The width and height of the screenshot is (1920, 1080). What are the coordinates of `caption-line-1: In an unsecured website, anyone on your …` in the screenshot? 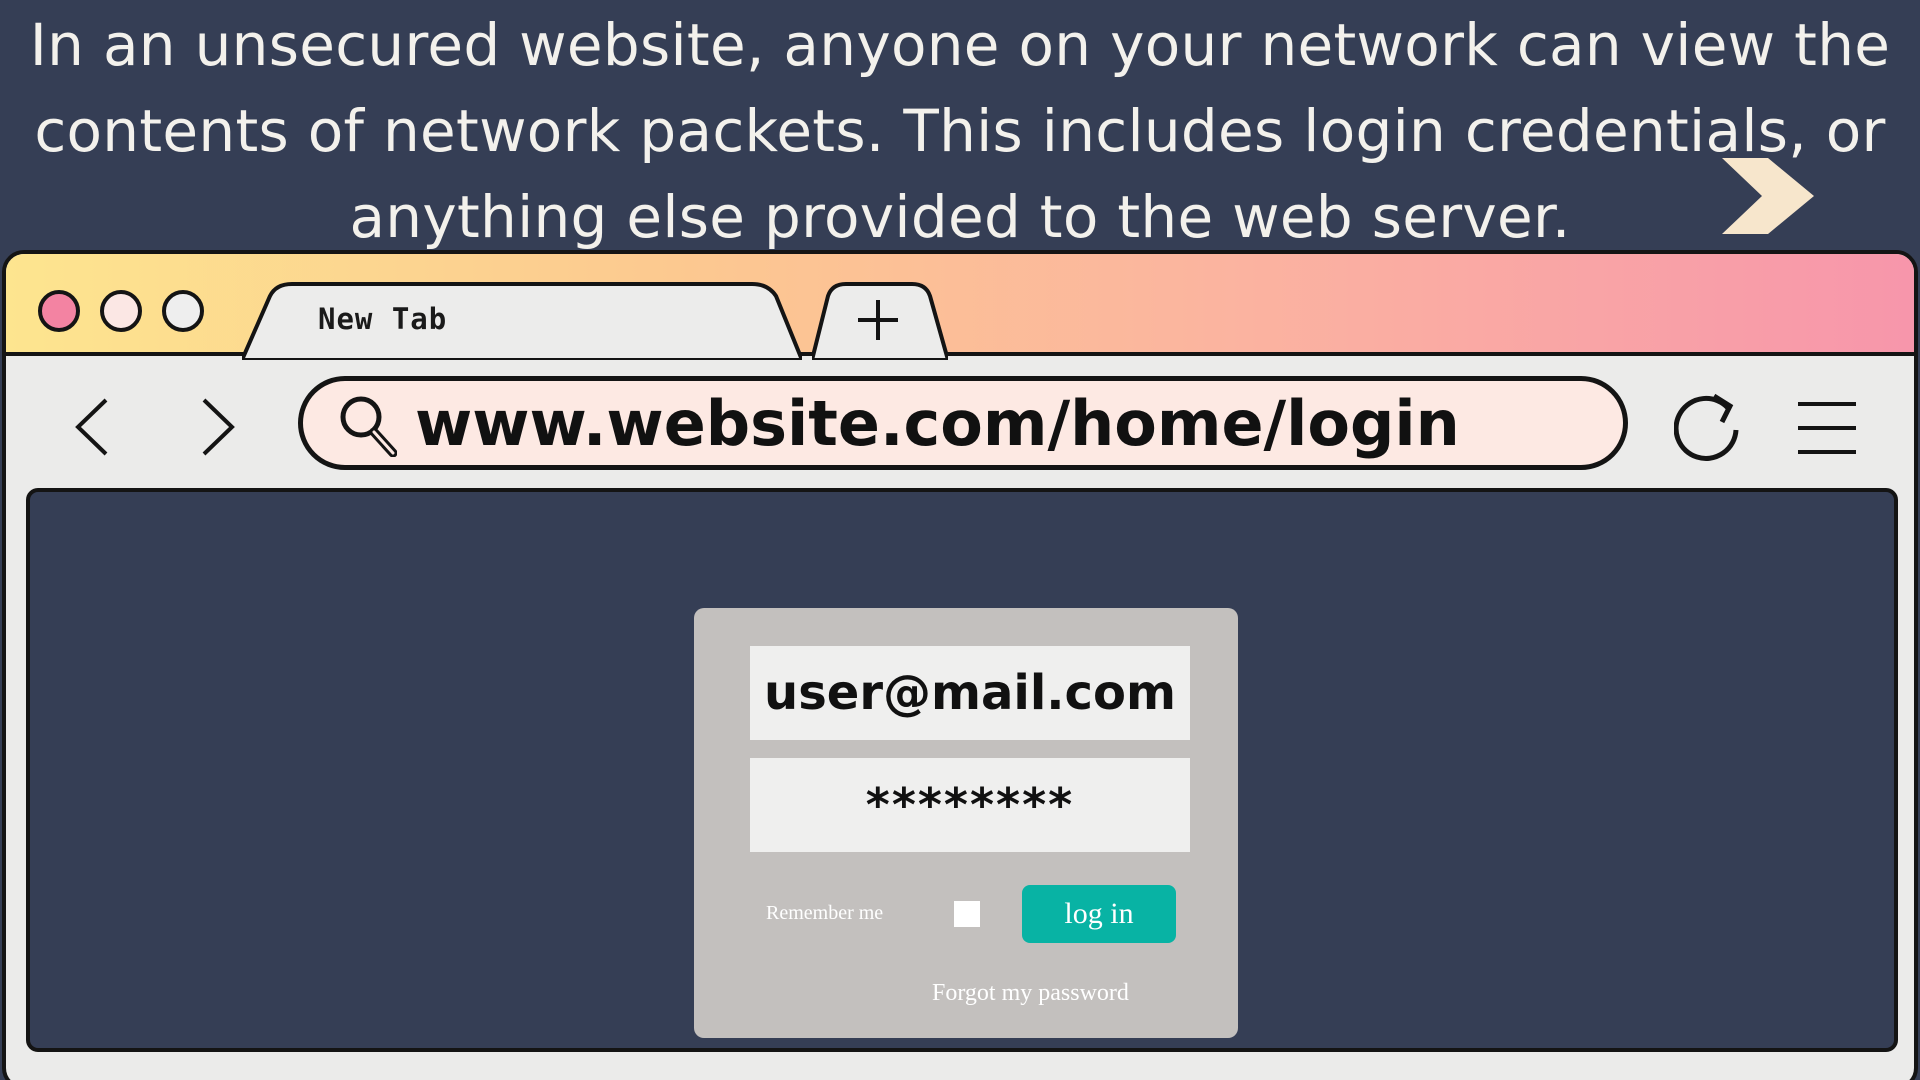 It's located at (960, 45).